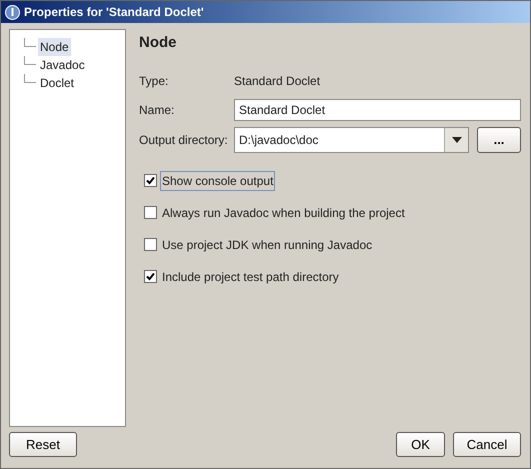  What do you see at coordinates (351, 139) in the screenshot?
I see `output-directory-combo: D:\javadoc\doc` at bounding box center [351, 139].